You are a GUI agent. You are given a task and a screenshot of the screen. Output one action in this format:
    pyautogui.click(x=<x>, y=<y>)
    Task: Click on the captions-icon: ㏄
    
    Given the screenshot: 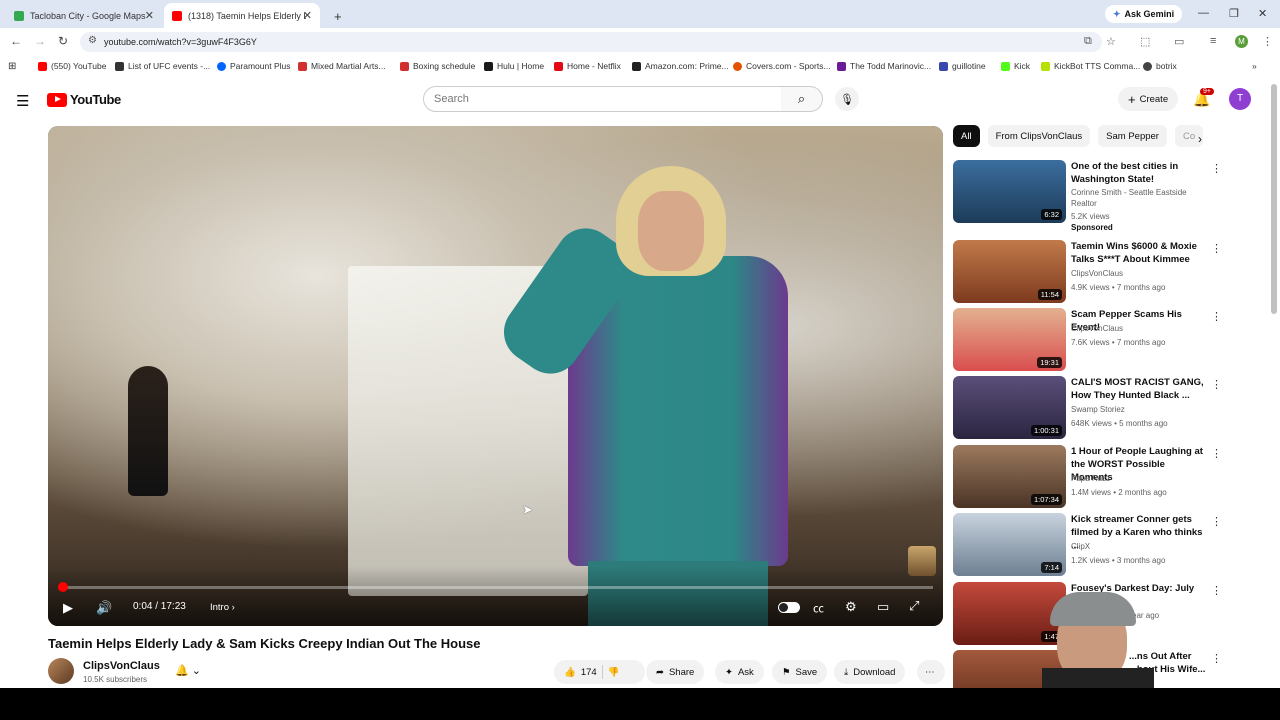 What is the action you would take?
    pyautogui.click(x=818, y=608)
    